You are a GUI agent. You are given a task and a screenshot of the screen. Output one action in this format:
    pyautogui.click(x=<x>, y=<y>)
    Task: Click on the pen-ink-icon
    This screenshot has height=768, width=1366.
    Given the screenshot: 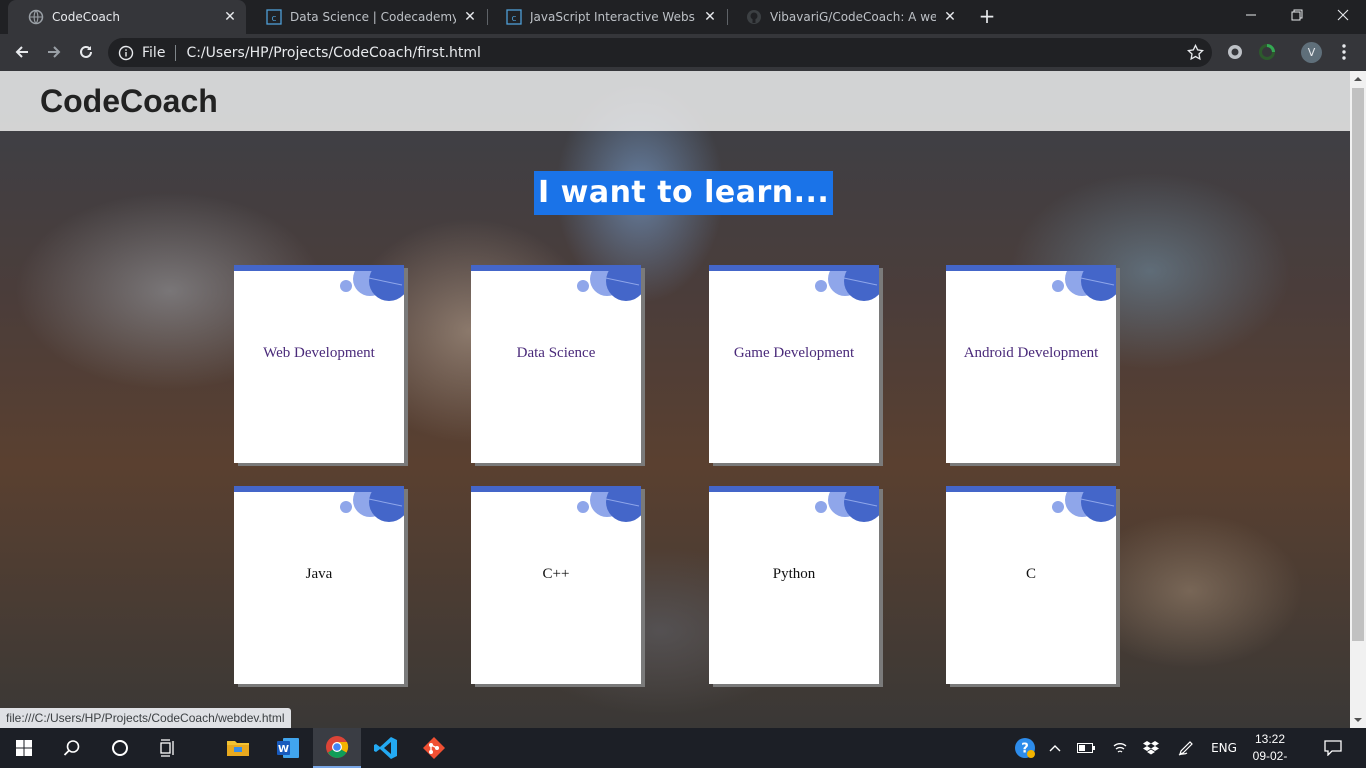 What is the action you would take?
    pyautogui.click(x=1186, y=748)
    